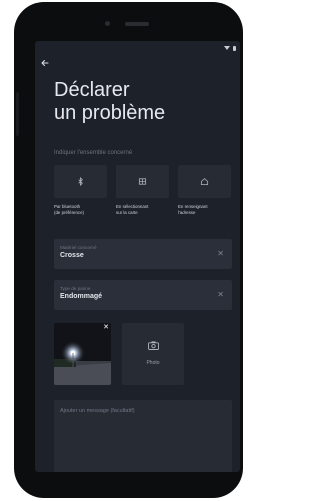  What do you see at coordinates (153, 363) in the screenshot?
I see `add-photo-label: Photo` at bounding box center [153, 363].